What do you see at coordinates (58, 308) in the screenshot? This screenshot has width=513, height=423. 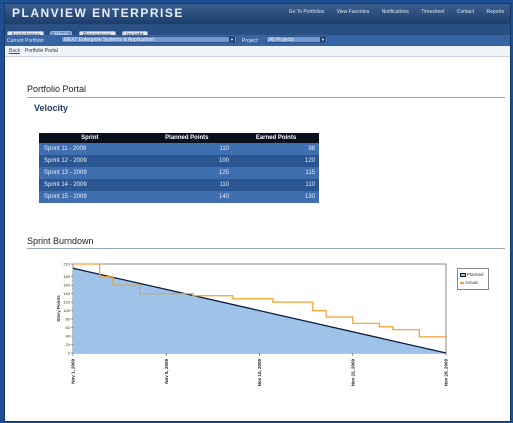 I see `y-axis-label: Story Points` at bounding box center [58, 308].